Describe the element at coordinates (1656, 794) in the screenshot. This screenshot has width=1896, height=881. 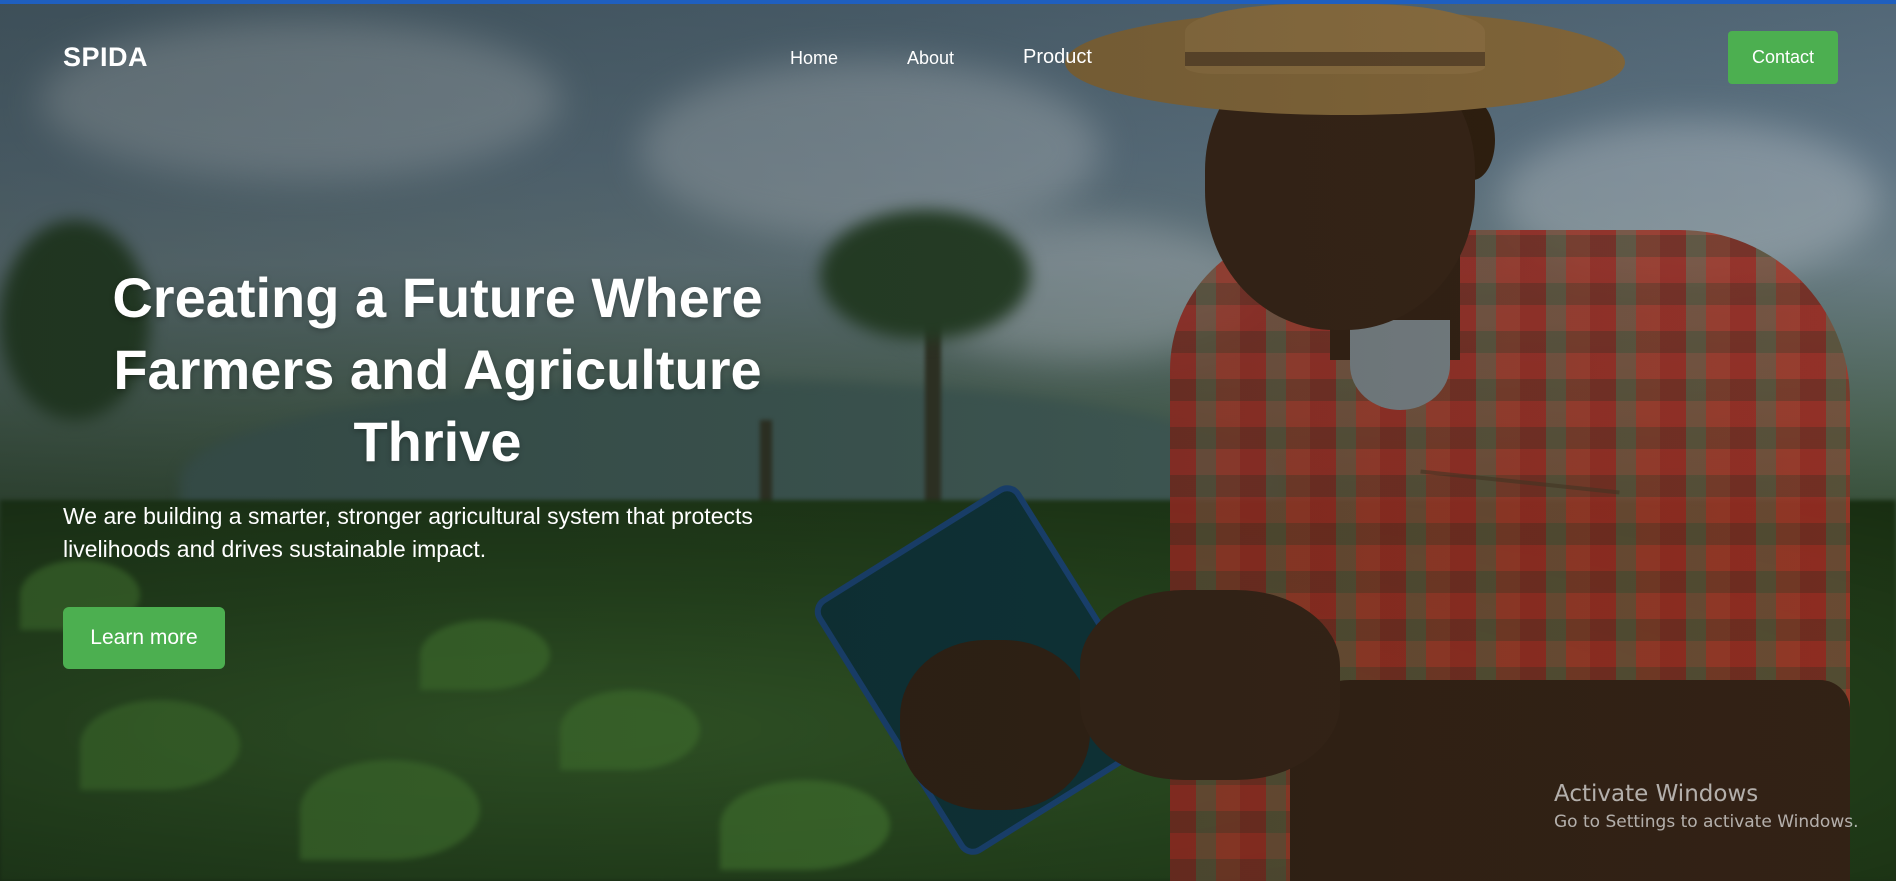
I see `watermark-title: Activate Windows` at that location.